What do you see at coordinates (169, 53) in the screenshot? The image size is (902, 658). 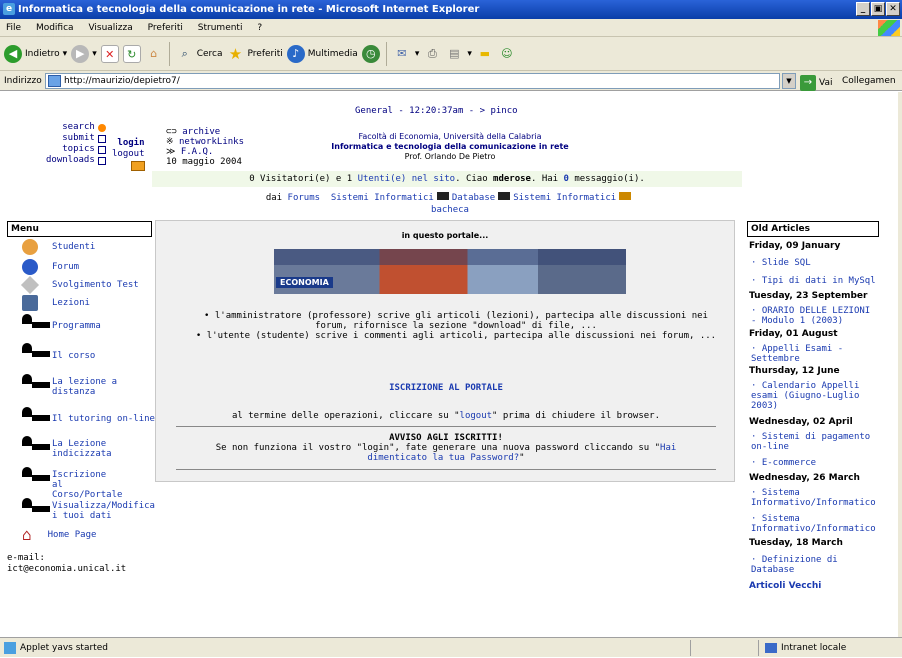 I see `toolbar-separator` at bounding box center [169, 53].